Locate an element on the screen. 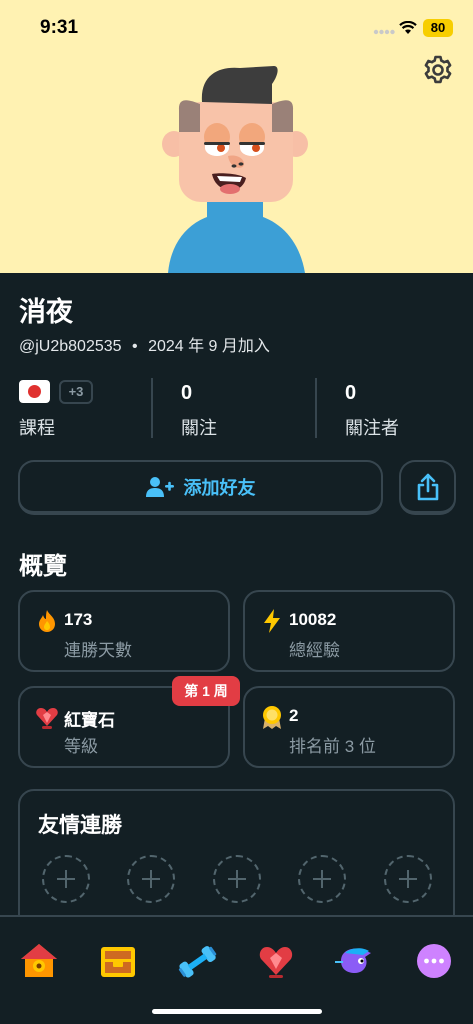 The width and height of the screenshot is (473, 1024). share-icon is located at coordinates (427, 486).